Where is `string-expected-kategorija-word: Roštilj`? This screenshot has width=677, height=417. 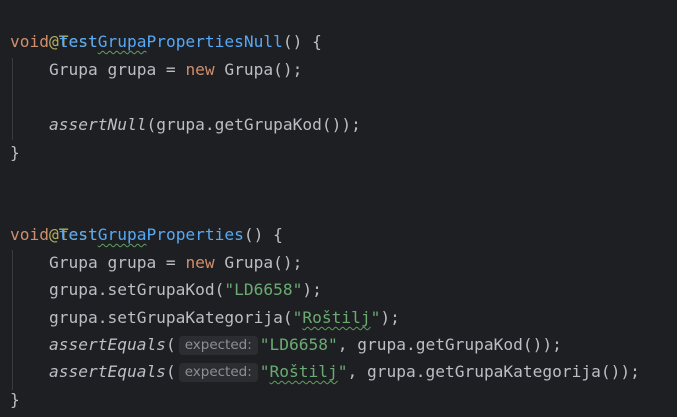 string-expected-kategorija-word: Roštilj is located at coordinates (303, 371).